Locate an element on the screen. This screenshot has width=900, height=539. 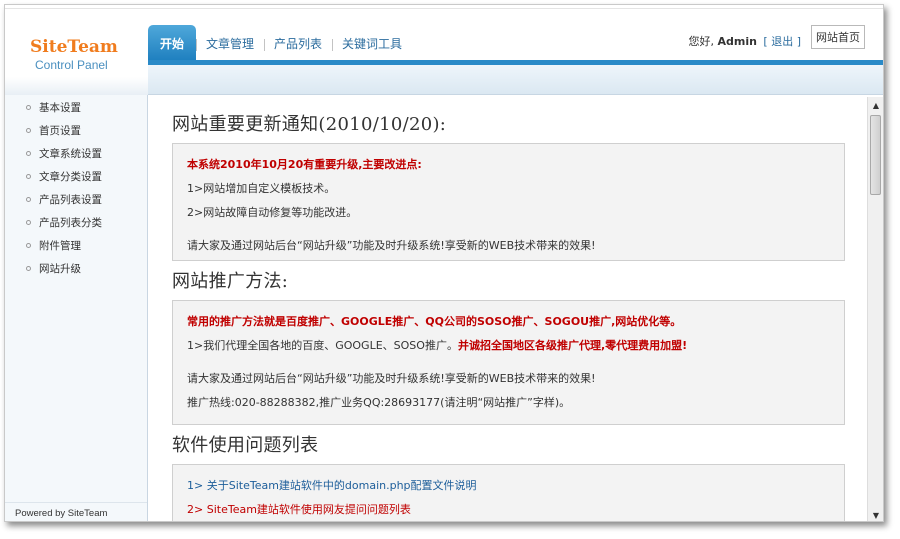
sidebar-item-basic-settings: 基本设置 is located at coordinates (76, 107).